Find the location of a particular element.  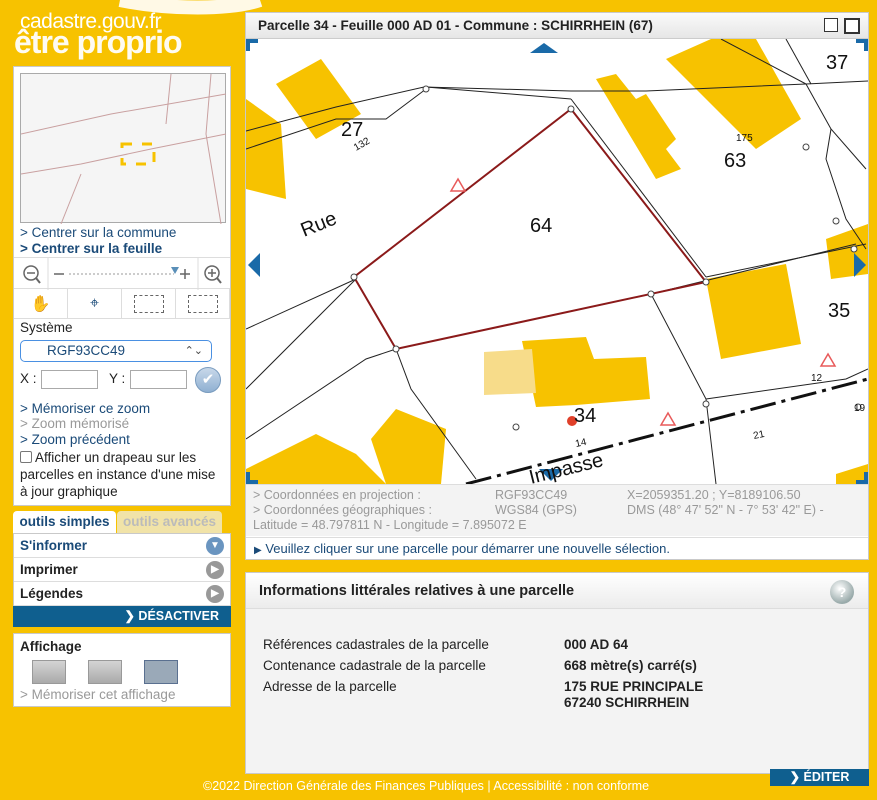

center-sheet-link: > Centrer sur la feuille is located at coordinates (91, 248).